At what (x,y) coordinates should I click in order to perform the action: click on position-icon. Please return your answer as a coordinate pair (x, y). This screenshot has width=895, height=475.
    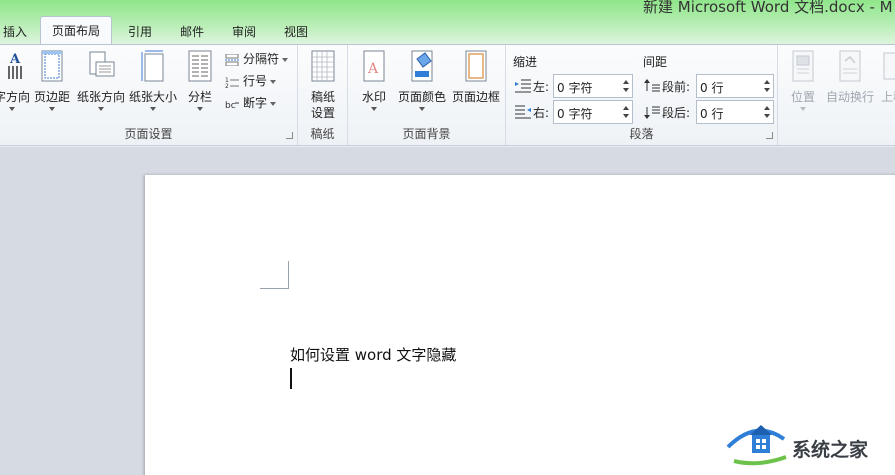
    Looking at the image, I should click on (803, 66).